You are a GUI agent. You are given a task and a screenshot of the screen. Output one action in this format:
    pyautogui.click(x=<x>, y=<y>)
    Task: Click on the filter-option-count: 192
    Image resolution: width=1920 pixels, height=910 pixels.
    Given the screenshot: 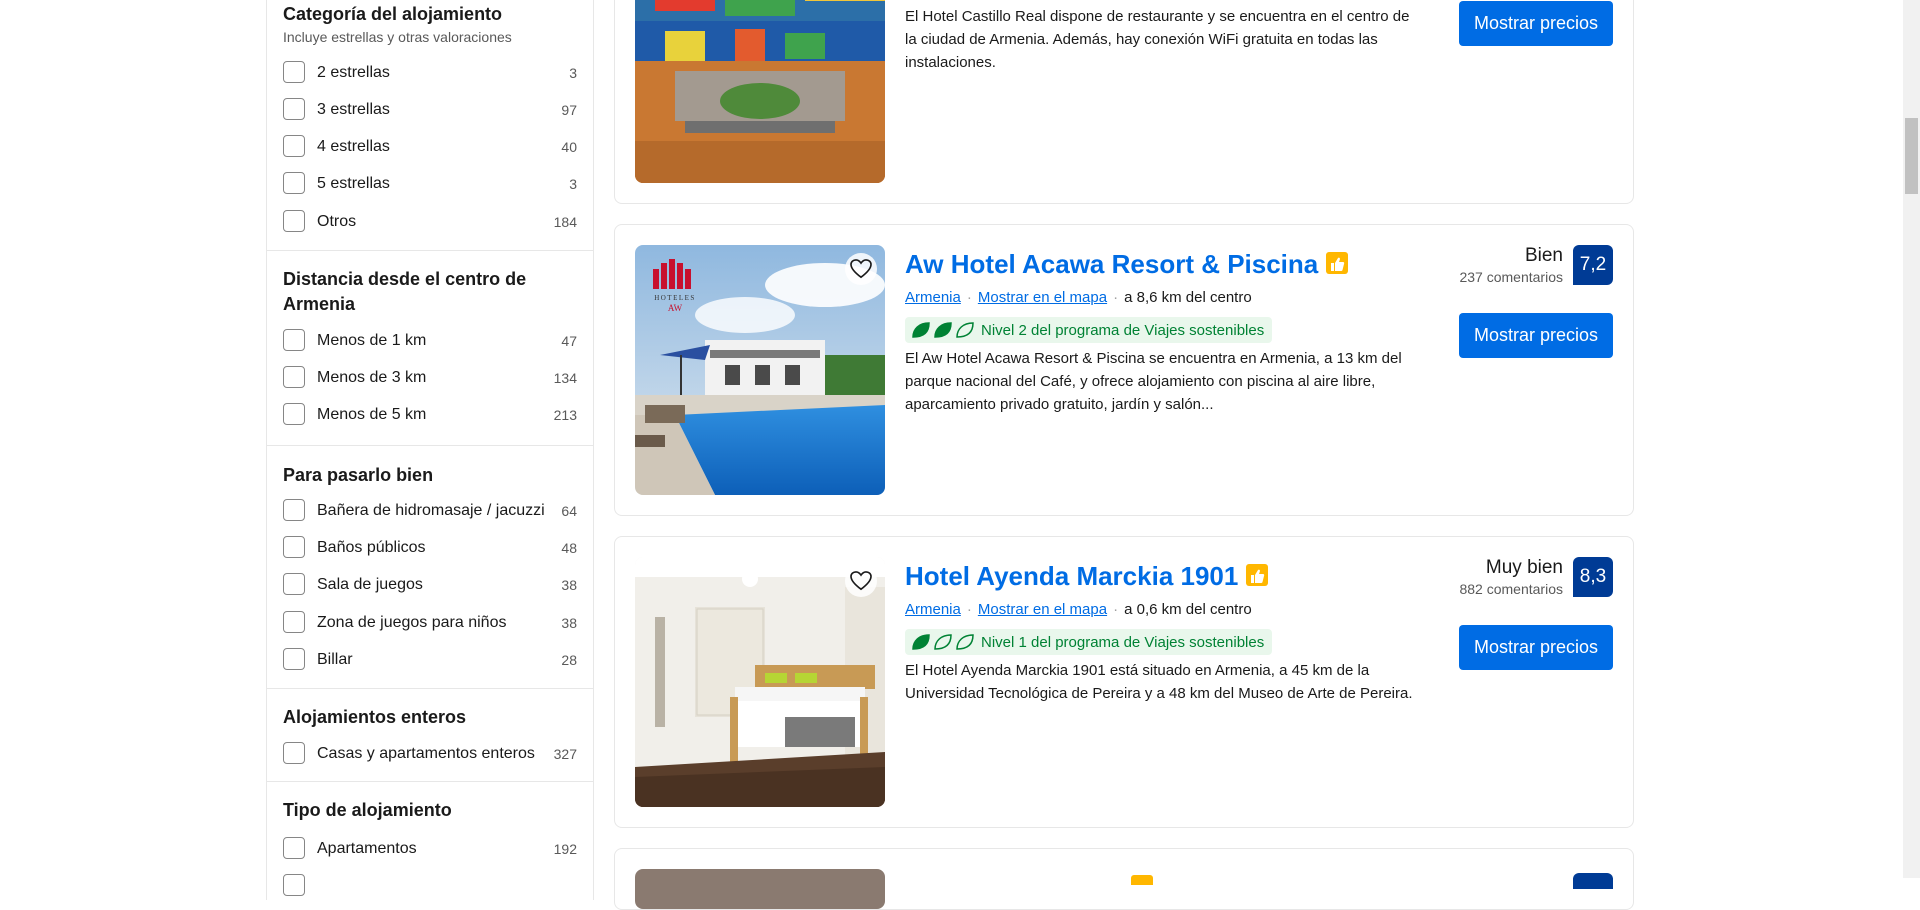 What is the action you would take?
    pyautogui.click(x=565, y=849)
    